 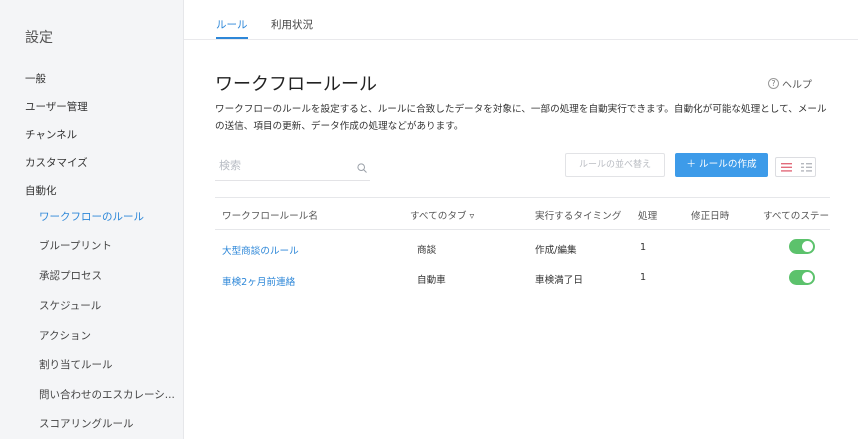 What do you see at coordinates (556, 250) in the screenshot?
I see `rule-timing: 作成/編集` at bounding box center [556, 250].